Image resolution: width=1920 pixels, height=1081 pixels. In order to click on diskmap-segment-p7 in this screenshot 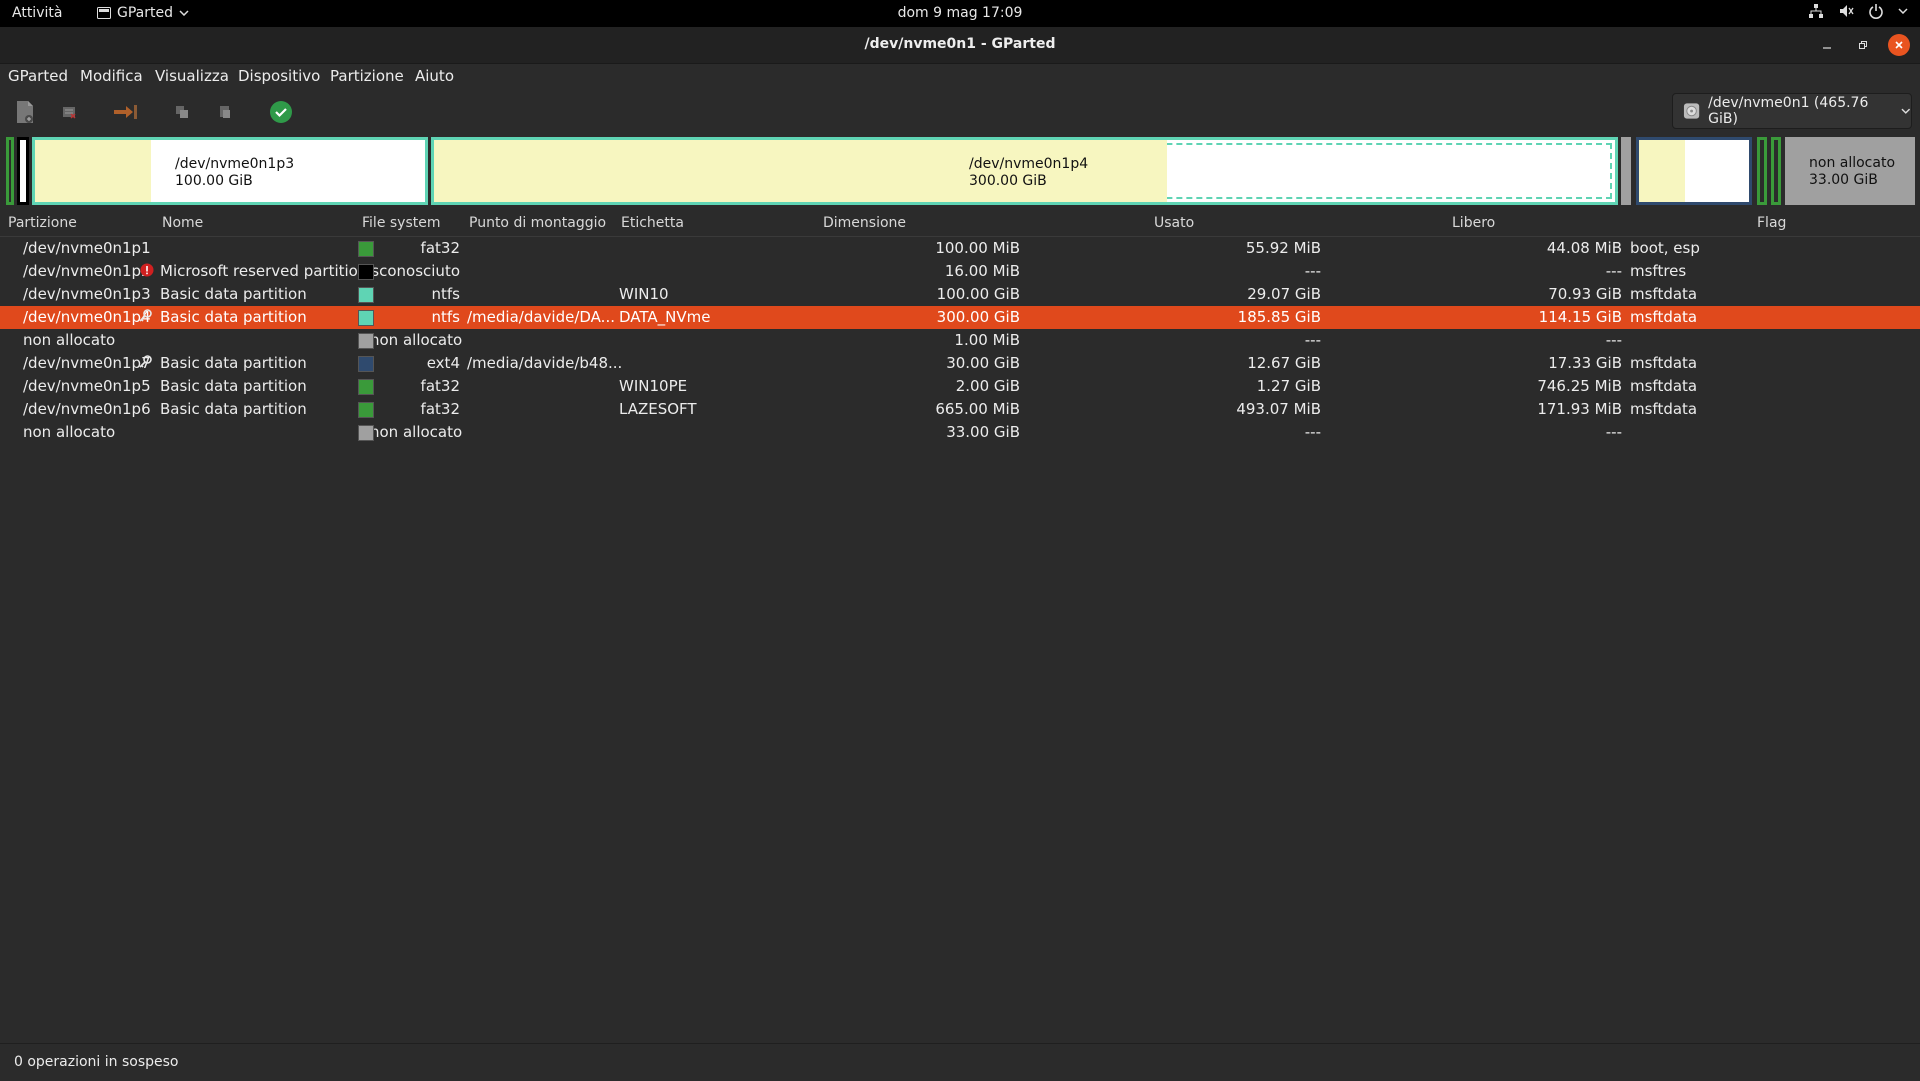, I will do `click(1694, 171)`.